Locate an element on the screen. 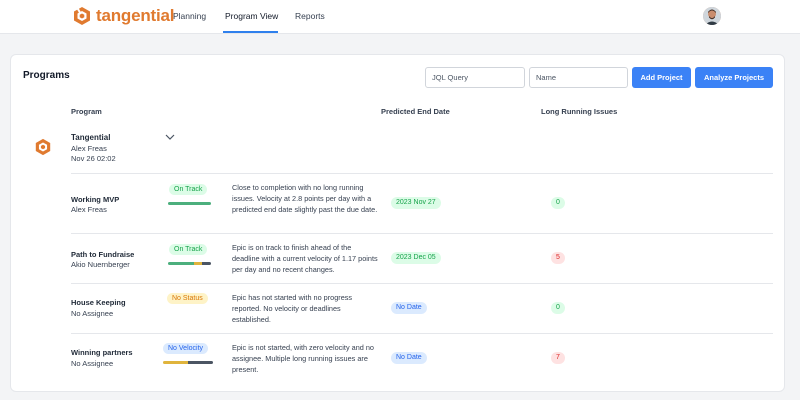 The width and height of the screenshot is (800, 400). brand-logo: tangential is located at coordinates (123, 16).